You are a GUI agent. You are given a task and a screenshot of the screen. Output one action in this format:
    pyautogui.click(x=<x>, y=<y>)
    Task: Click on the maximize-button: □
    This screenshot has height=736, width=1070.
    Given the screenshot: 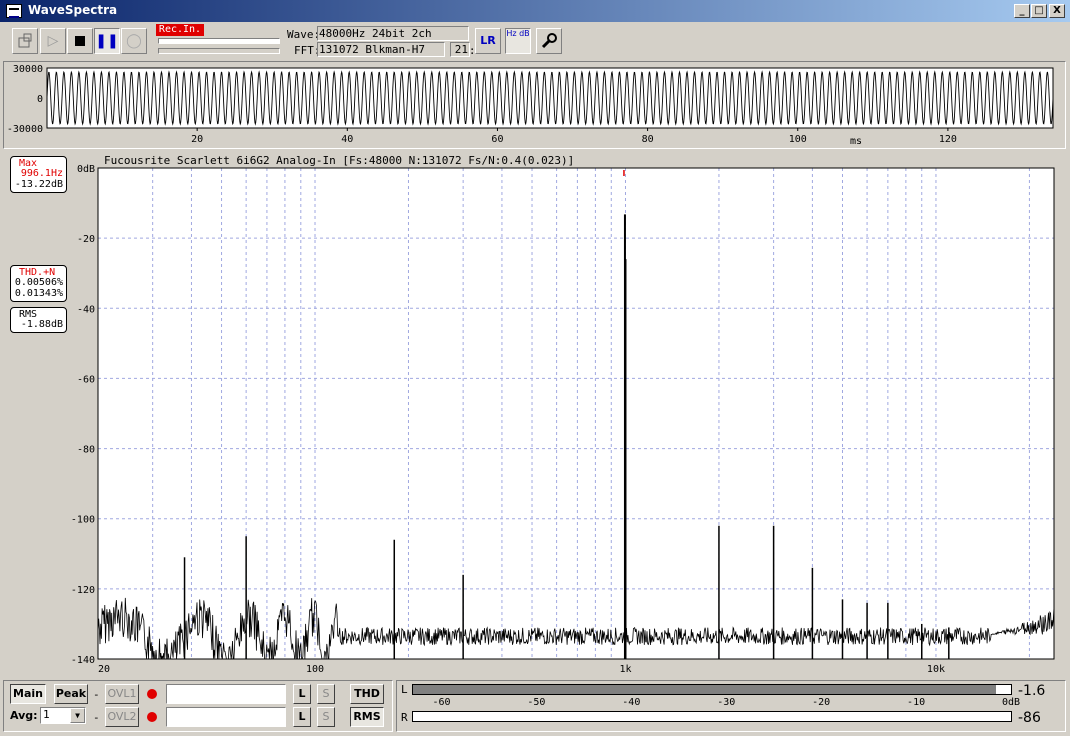 What is the action you would take?
    pyautogui.click(x=1039, y=11)
    